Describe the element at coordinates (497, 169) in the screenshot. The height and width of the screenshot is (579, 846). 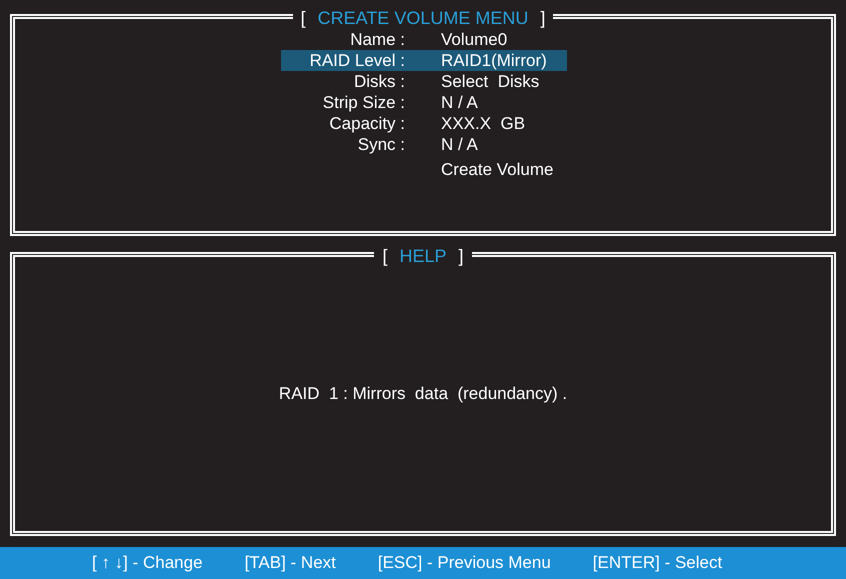
I see `field-value: Create Volume` at that location.